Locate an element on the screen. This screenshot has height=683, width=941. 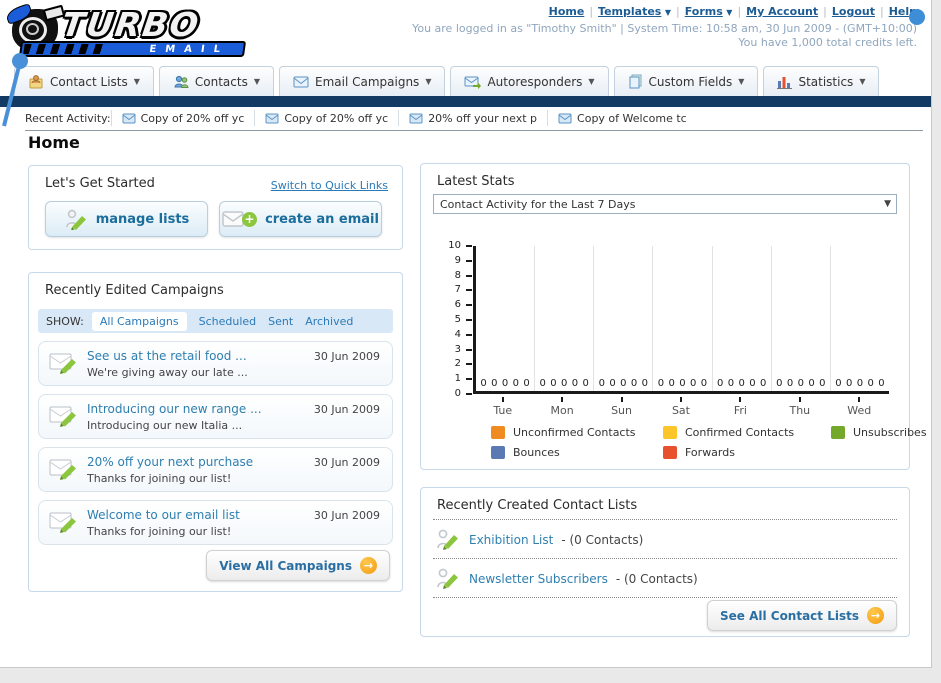
filter-archived: Archived is located at coordinates (329, 321).